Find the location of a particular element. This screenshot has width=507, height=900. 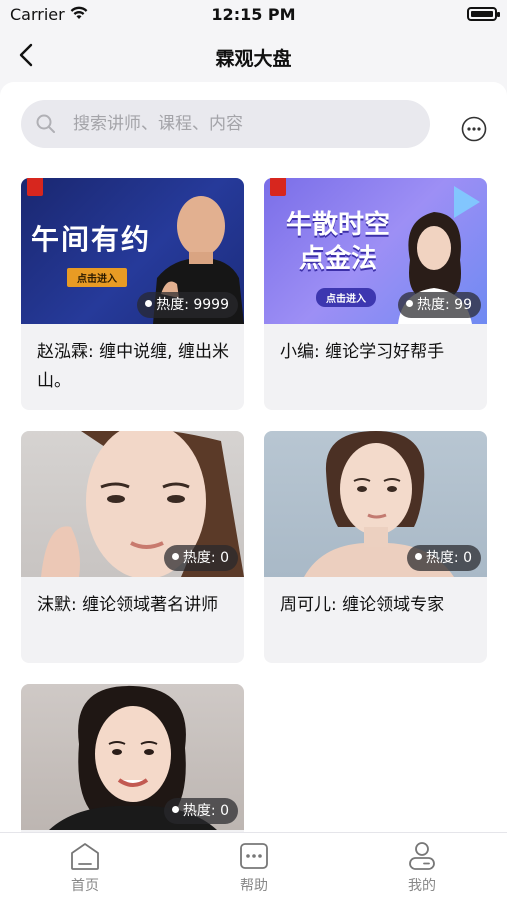

course-banner: 午间有约 点击进入 热度: 9999 is located at coordinates (132, 251).